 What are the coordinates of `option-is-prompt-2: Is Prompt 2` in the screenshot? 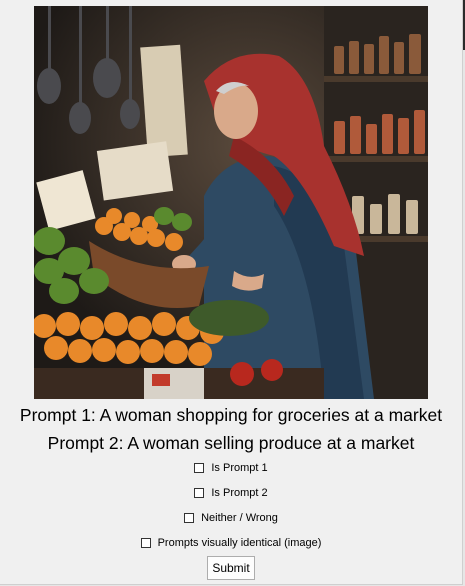 It's located at (231, 493).